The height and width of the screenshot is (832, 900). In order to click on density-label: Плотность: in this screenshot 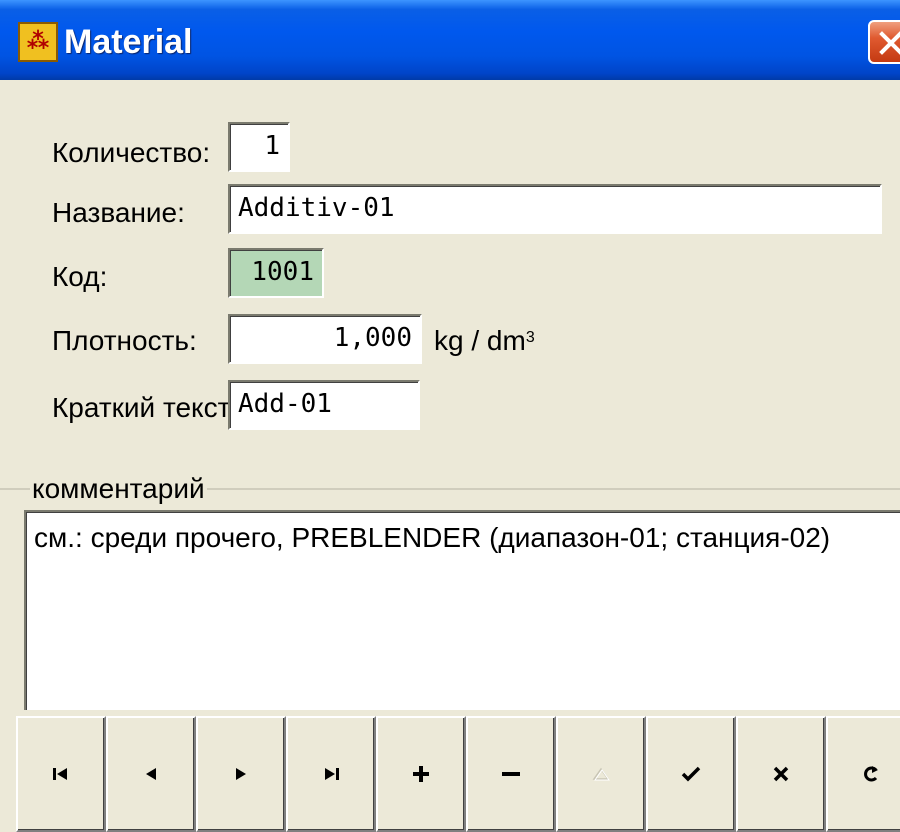, I will do `click(124, 340)`.